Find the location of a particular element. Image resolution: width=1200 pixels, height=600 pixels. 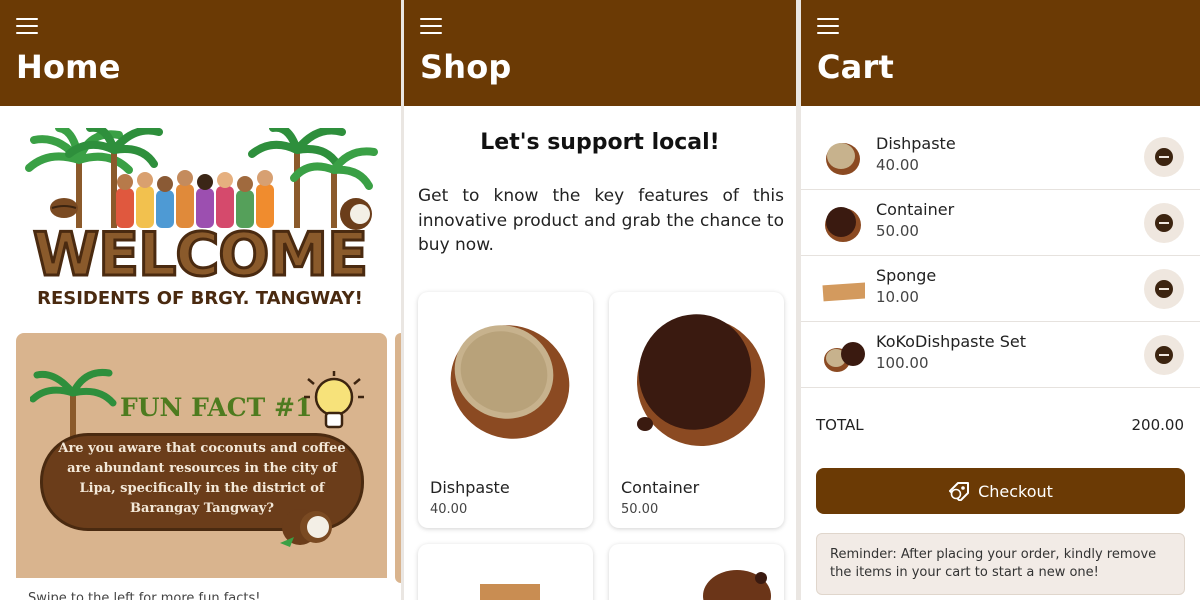

product-card-container: Container 50.00 is located at coordinates (696, 410).